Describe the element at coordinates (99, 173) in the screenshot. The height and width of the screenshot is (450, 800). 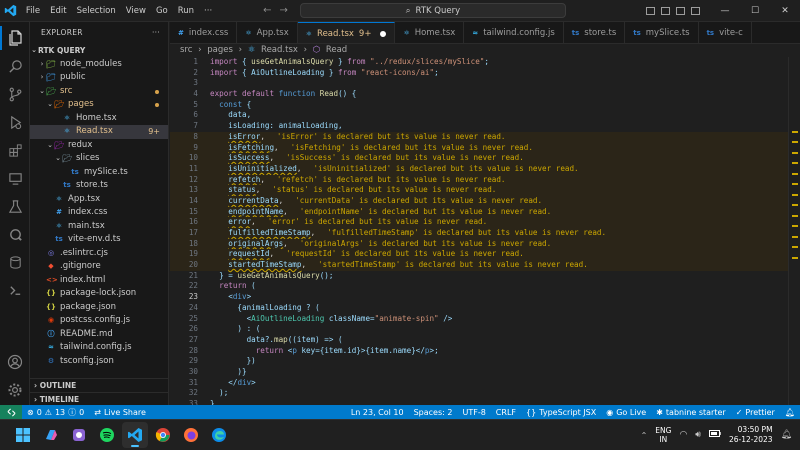
I see `file-item: ts mySlice.ts` at that location.